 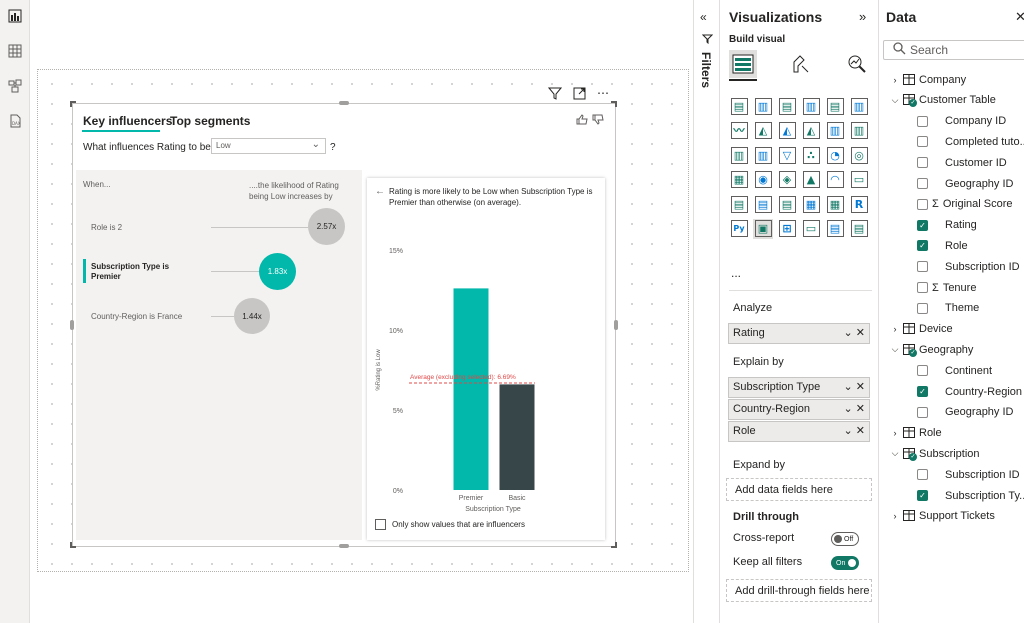 I want to click on influencer-bubble: 2.57x, so click(x=326, y=226).